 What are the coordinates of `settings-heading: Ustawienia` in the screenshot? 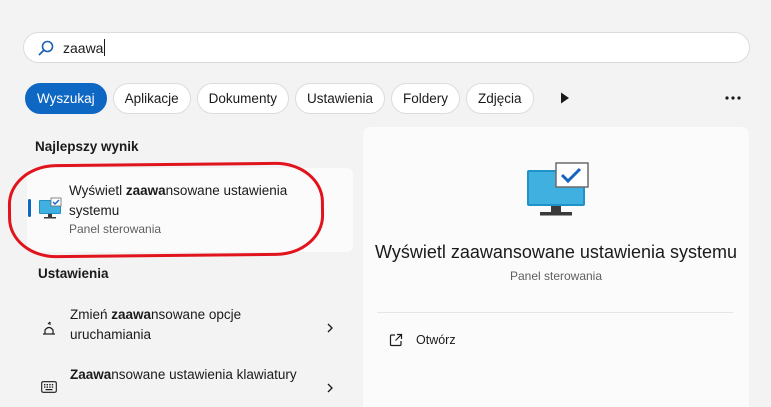 It's located at (73, 273).